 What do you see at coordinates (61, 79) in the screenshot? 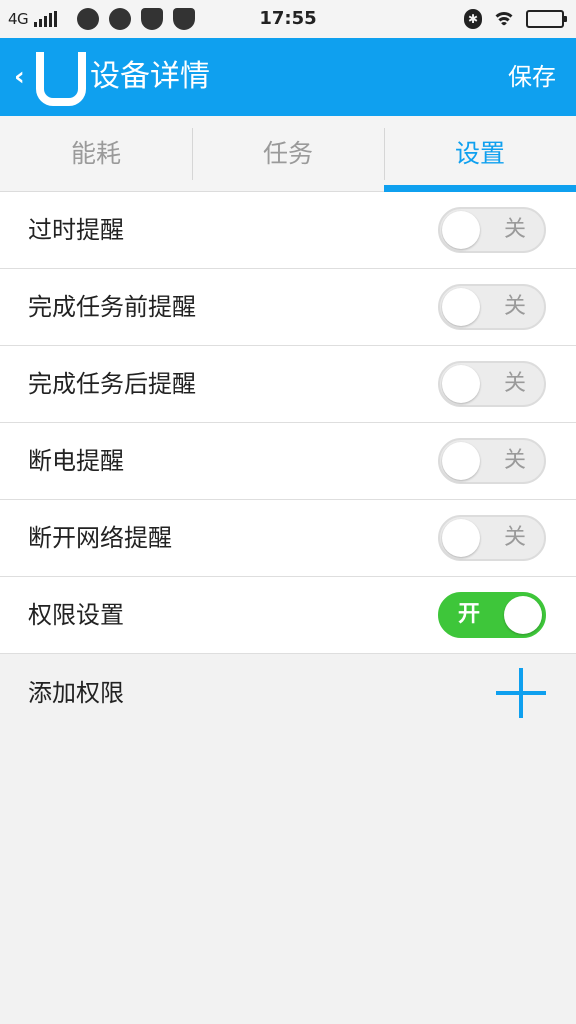
I see `app-logo-icon` at bounding box center [61, 79].